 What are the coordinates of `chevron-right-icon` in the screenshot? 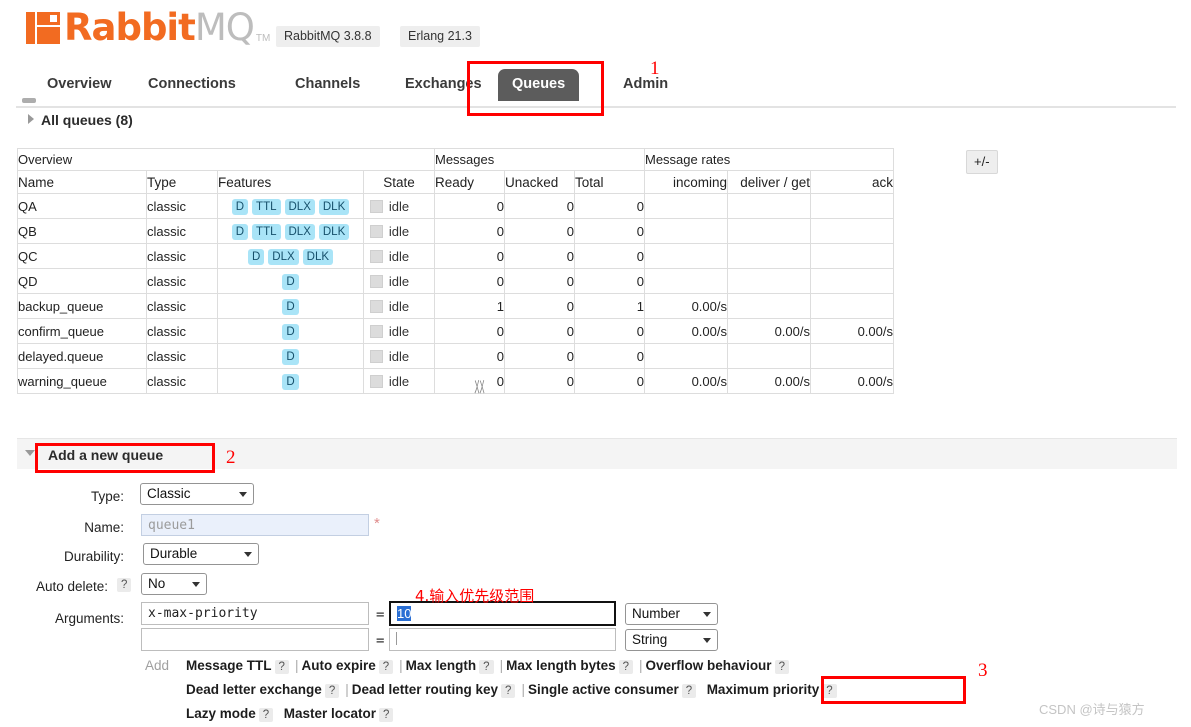 It's located at (31, 119).